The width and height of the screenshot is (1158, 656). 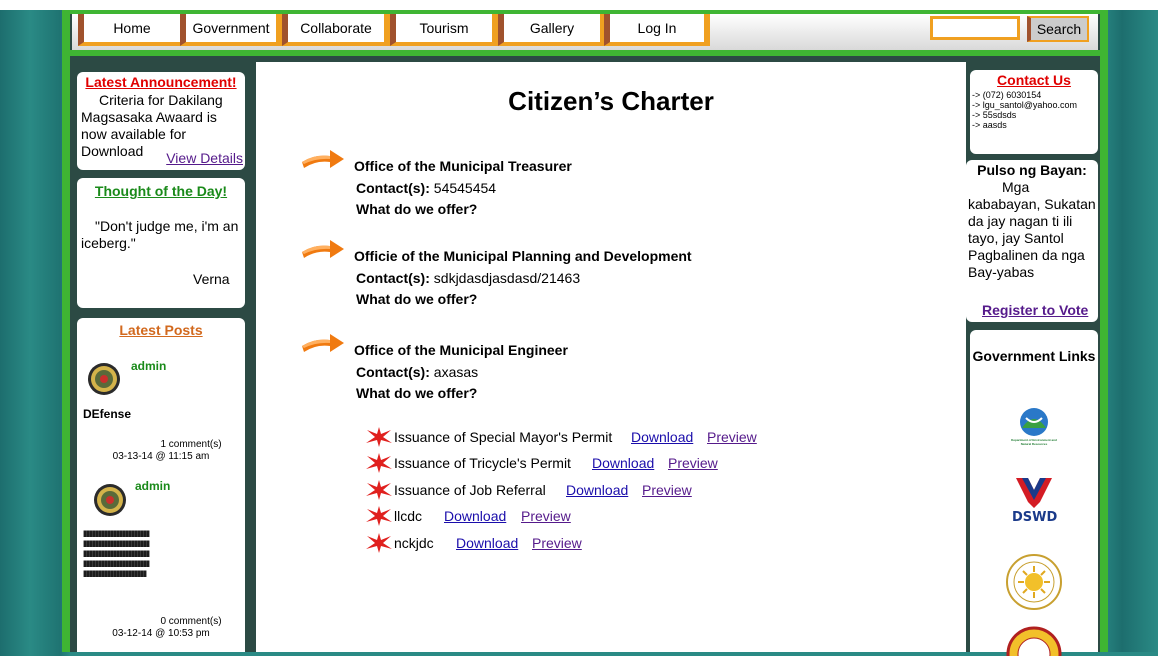 I want to click on nav-government: Government, so click(x=231, y=30).